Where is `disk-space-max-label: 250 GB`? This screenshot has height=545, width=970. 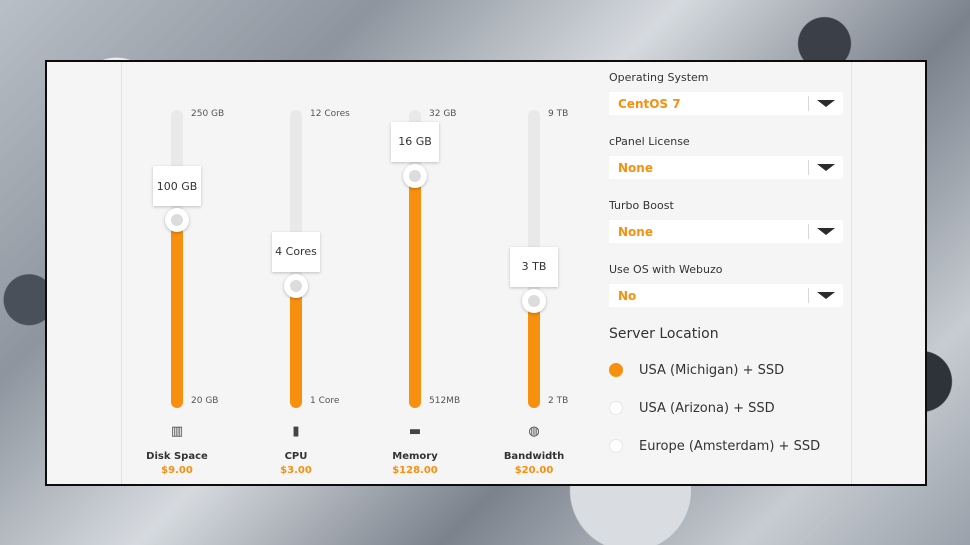 disk-space-max-label: 250 GB is located at coordinates (208, 114).